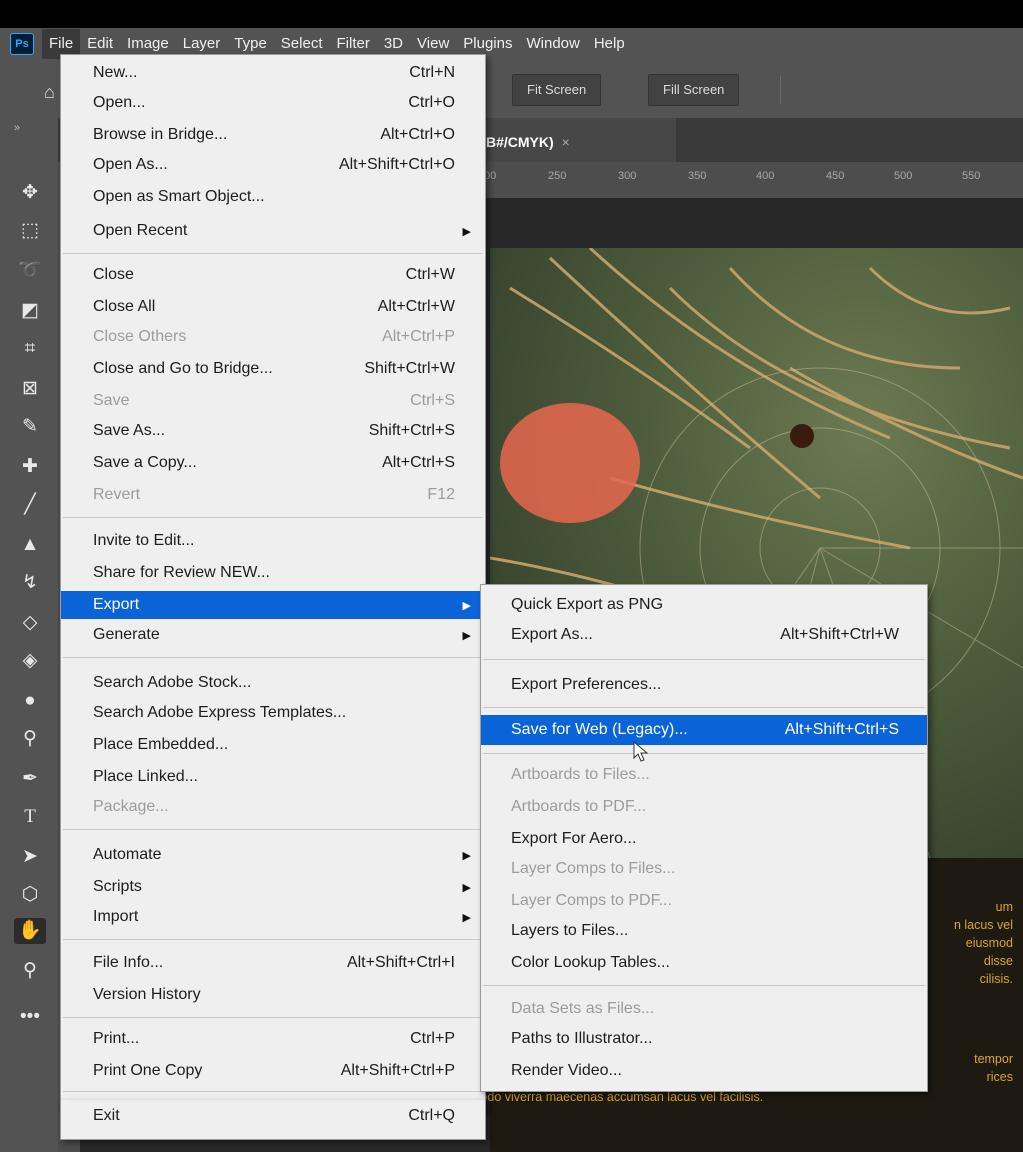 The height and width of the screenshot is (1152, 1023). Describe the element at coordinates (30, 931) in the screenshot. I see `hand-tool-icon: ✋` at that location.